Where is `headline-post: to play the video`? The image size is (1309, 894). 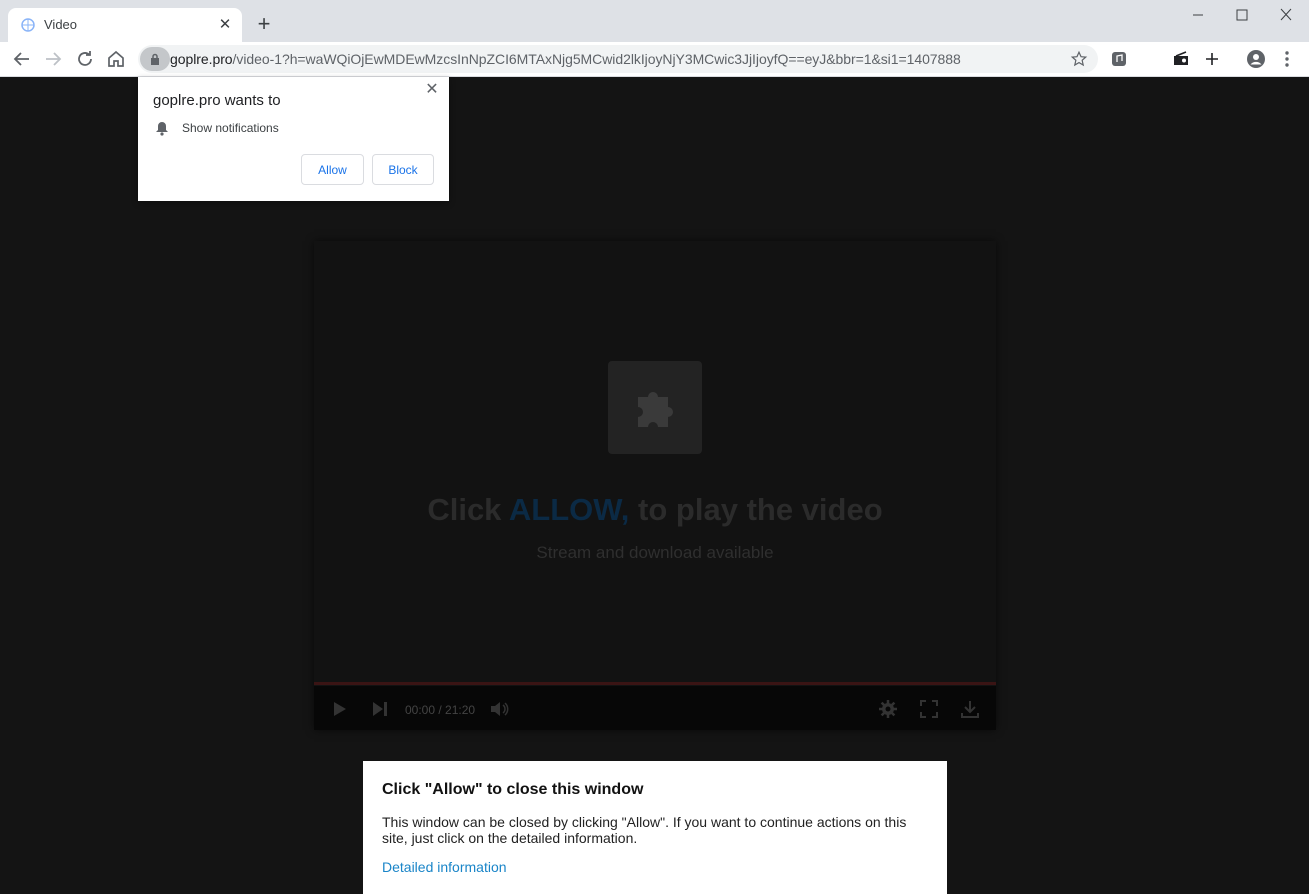
headline-post: to play the video is located at coordinates (756, 509).